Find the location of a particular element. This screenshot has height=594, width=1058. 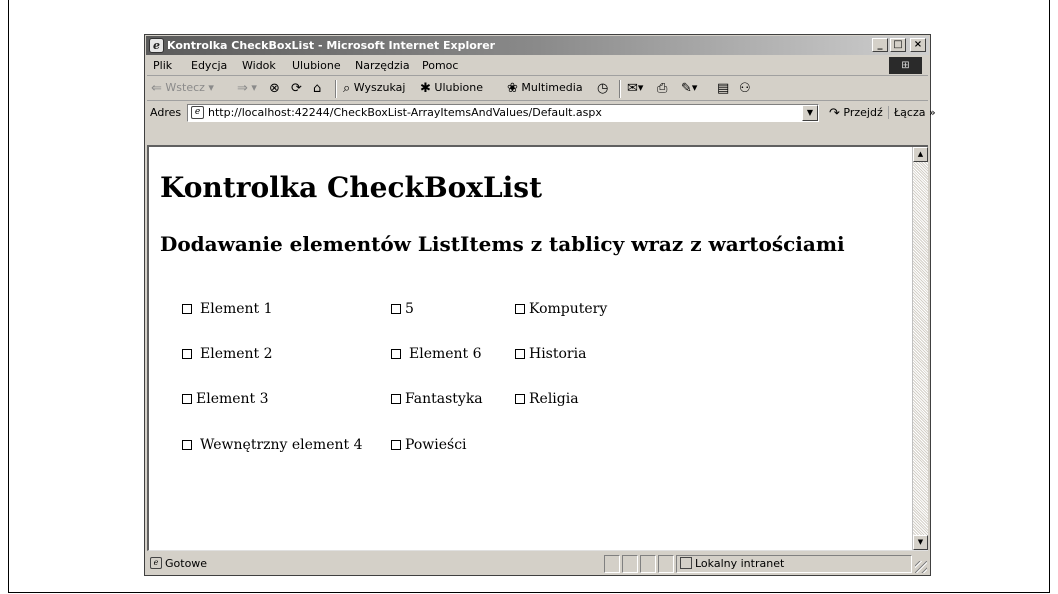

history-icon: ◷ is located at coordinates (603, 88).